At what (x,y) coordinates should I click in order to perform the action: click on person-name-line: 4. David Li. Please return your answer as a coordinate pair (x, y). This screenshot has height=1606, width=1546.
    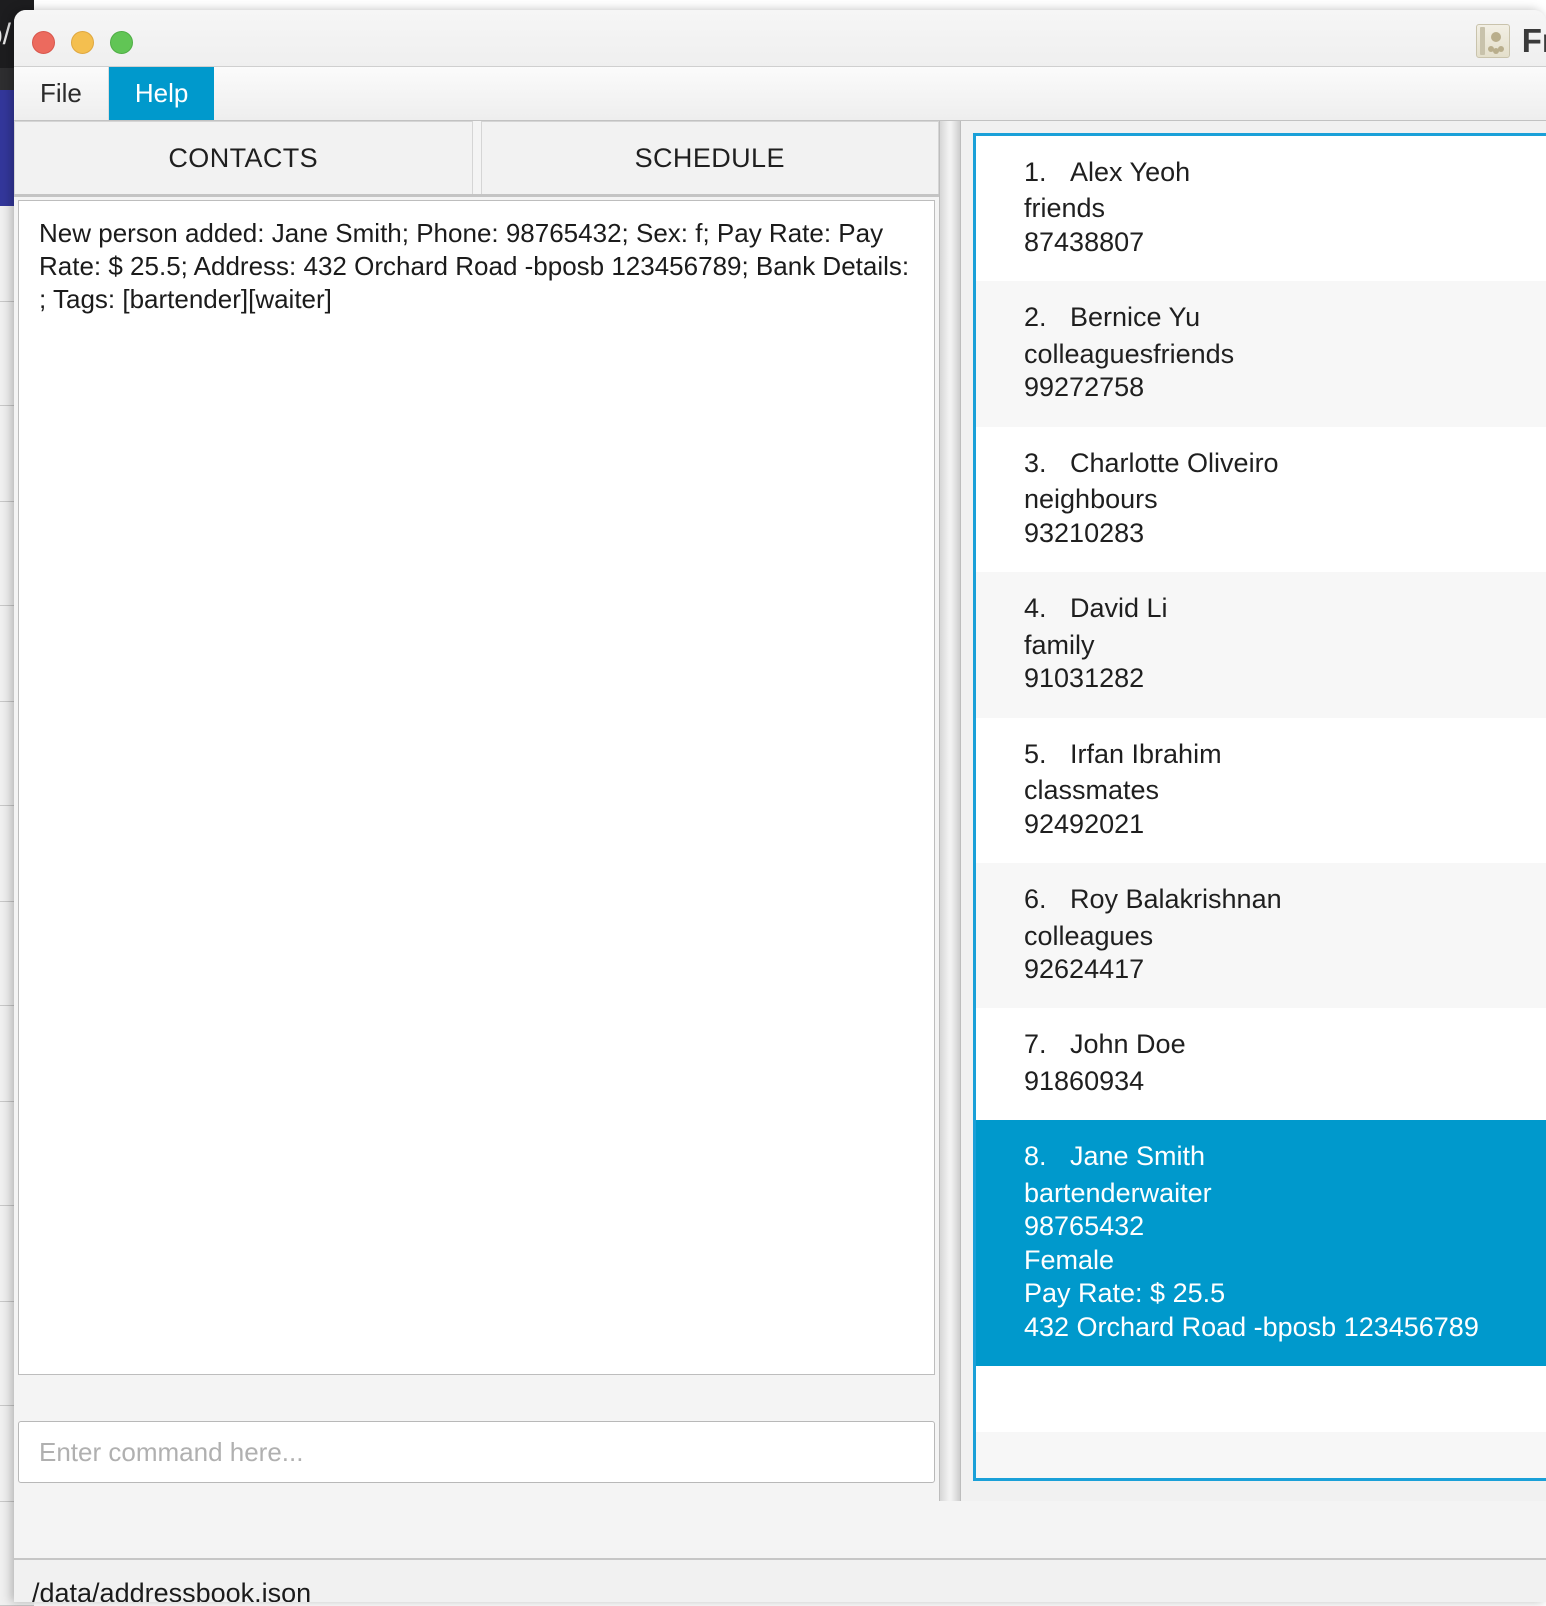
    Looking at the image, I should click on (1285, 608).